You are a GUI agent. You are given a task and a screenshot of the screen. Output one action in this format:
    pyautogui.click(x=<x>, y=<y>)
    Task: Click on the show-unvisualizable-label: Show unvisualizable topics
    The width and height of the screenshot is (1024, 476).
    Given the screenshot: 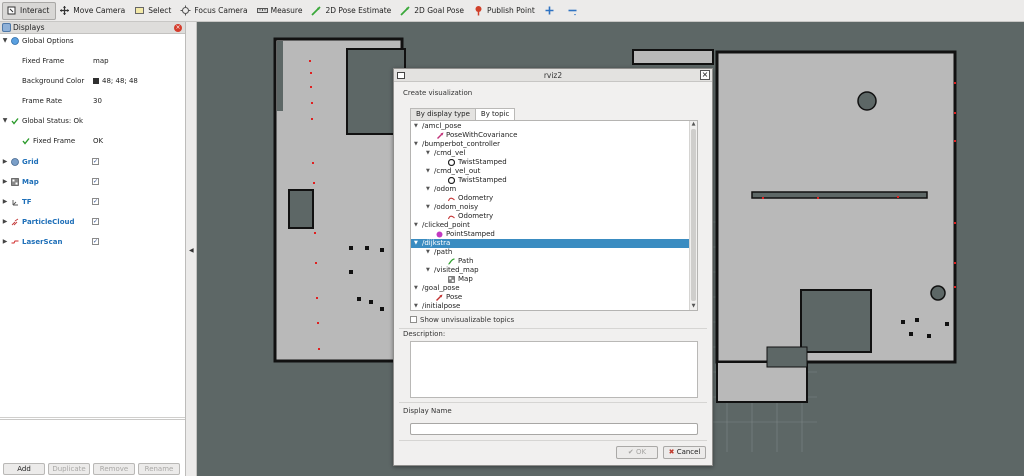 What is the action you would take?
    pyautogui.click(x=467, y=320)
    